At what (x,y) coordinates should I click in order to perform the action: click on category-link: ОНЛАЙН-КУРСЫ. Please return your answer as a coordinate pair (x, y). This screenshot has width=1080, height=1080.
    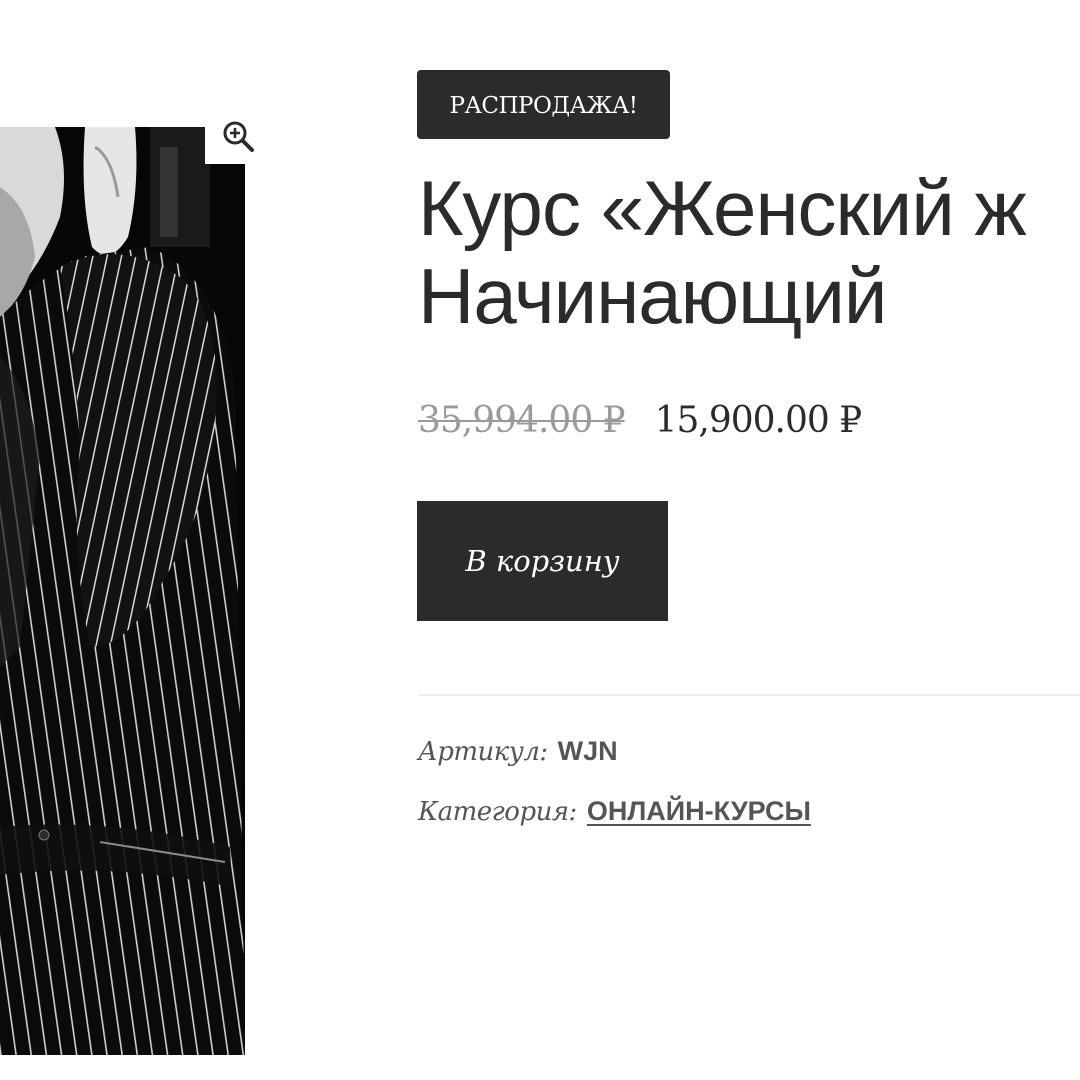
    Looking at the image, I should click on (699, 811).